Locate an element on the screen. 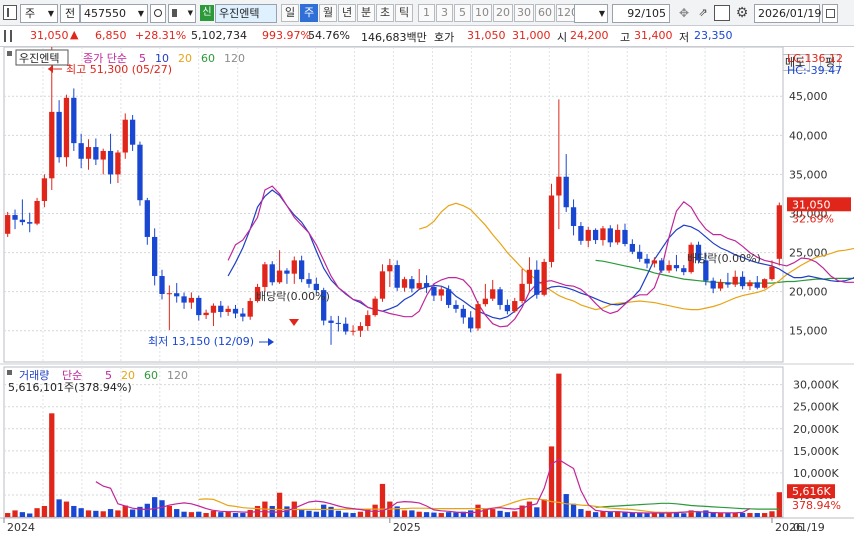 The width and height of the screenshot is (854, 543). interval-button-5: 5 is located at coordinates (462, 13).